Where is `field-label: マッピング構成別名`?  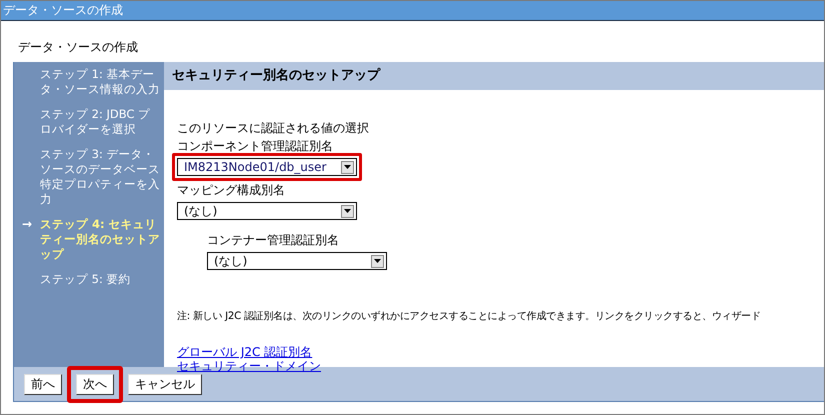
field-label: マッピング構成別名 is located at coordinates (231, 190).